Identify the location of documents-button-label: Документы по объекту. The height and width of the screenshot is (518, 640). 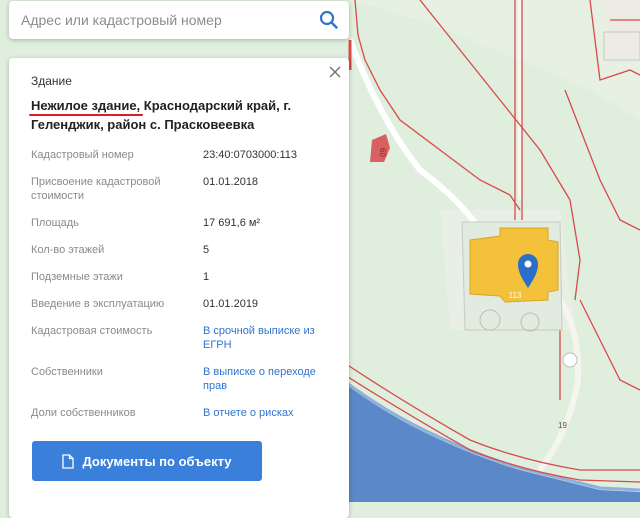
(157, 461).